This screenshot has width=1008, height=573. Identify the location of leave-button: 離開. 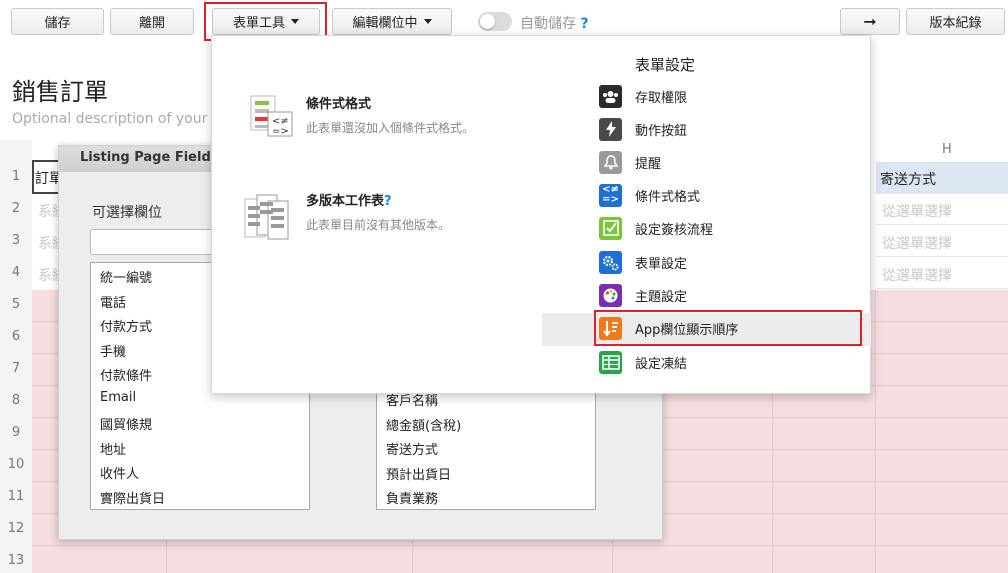
(152, 21).